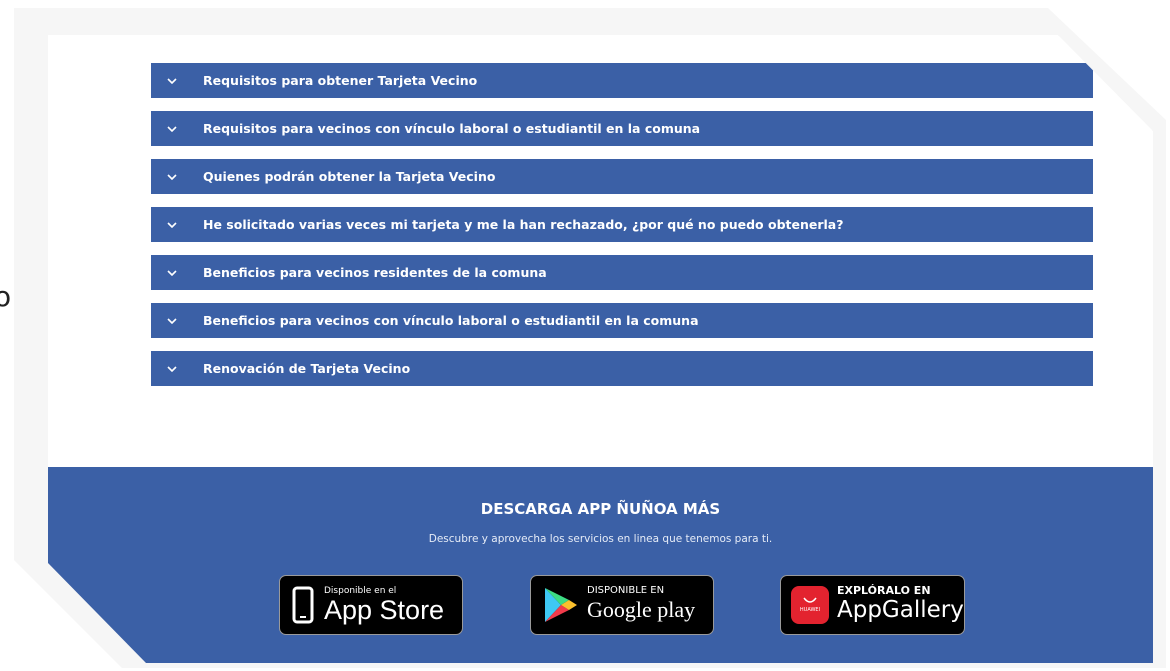  What do you see at coordinates (622, 80) in the screenshot?
I see `accordion-item-requisitos: Requisitos para obtener Tarjeta Vecino` at bounding box center [622, 80].